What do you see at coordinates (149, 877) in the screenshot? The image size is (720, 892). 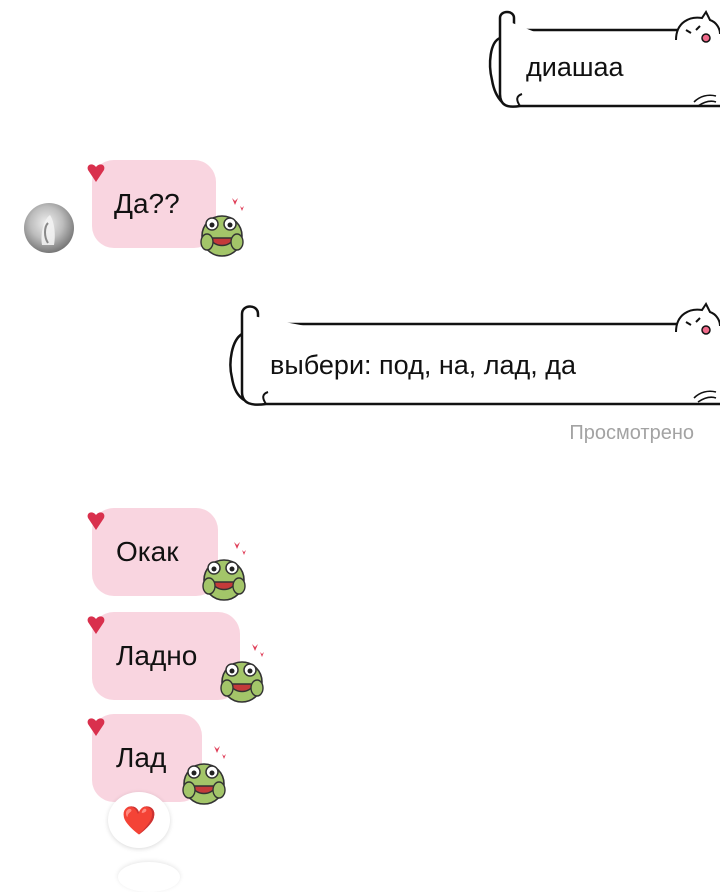 I see `next-message-partial` at bounding box center [149, 877].